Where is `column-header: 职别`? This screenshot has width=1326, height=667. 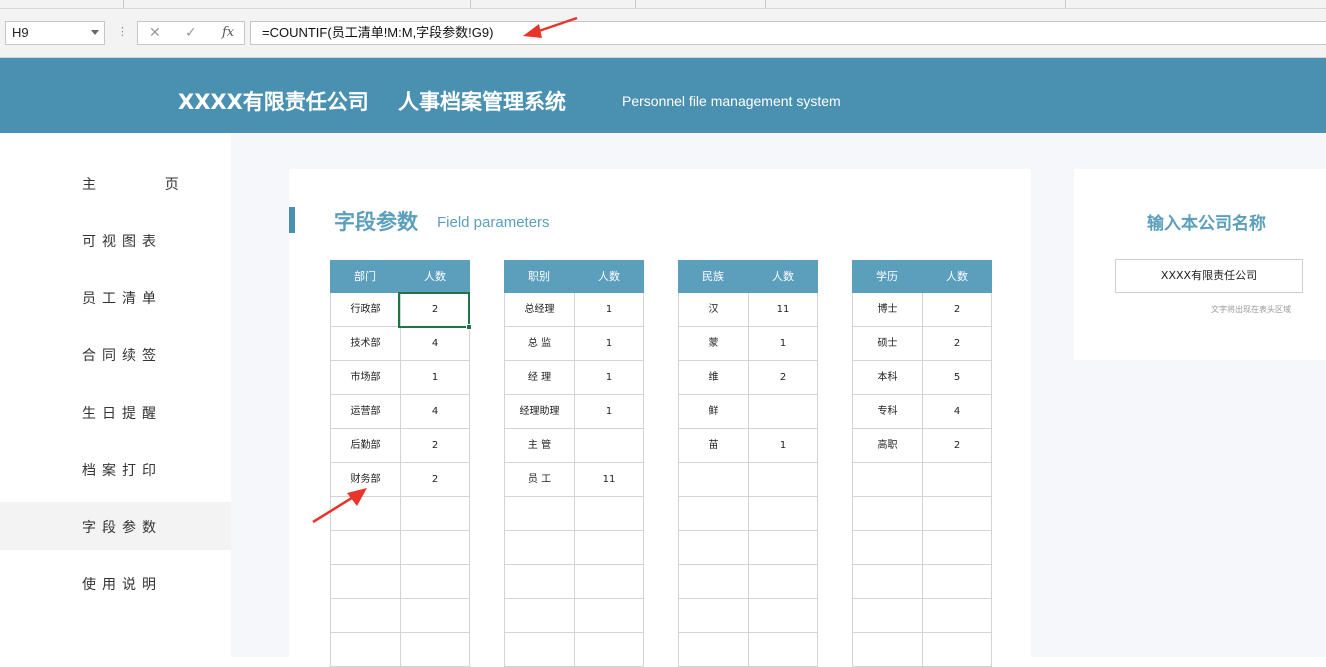
column-header: 职别 is located at coordinates (539, 276).